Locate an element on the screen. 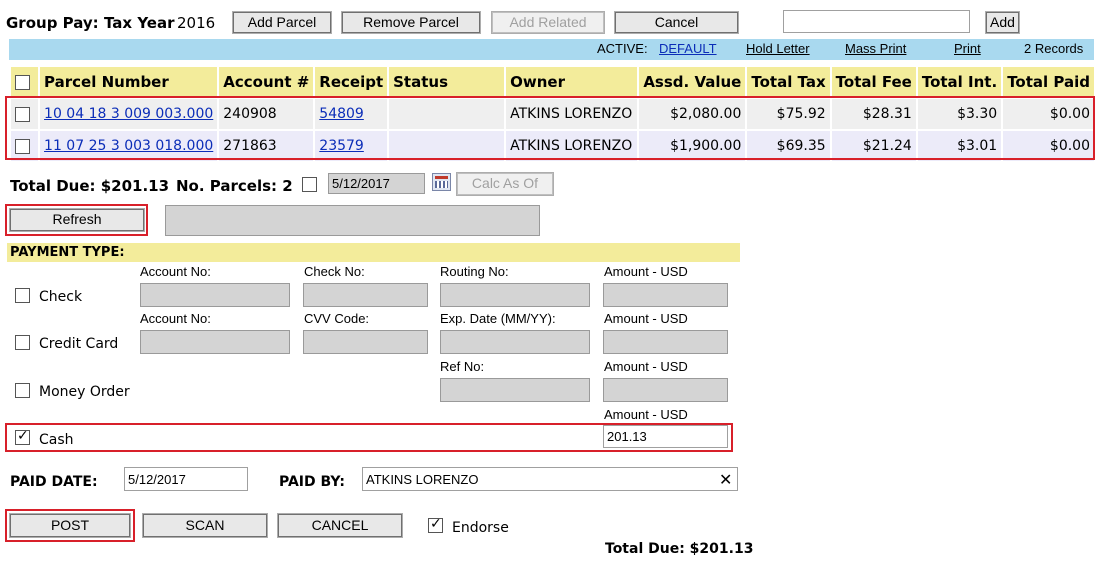 This screenshot has height=568, width=1096. add-related-button: Add Related is located at coordinates (548, 22).